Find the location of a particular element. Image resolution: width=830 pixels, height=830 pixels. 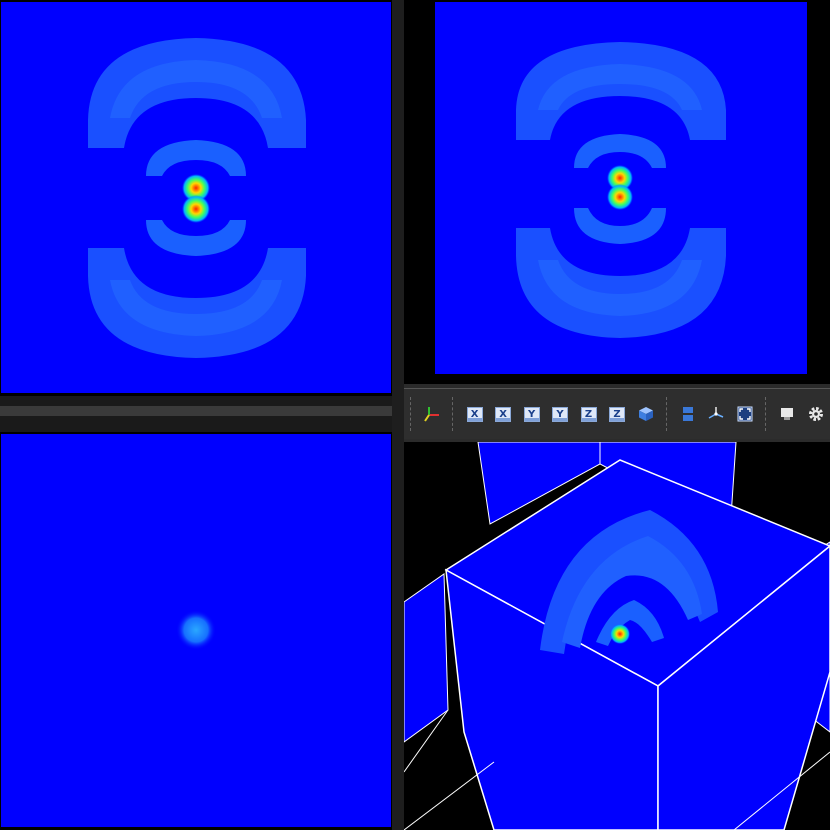

vertical-splitter is located at coordinates (398, 415).